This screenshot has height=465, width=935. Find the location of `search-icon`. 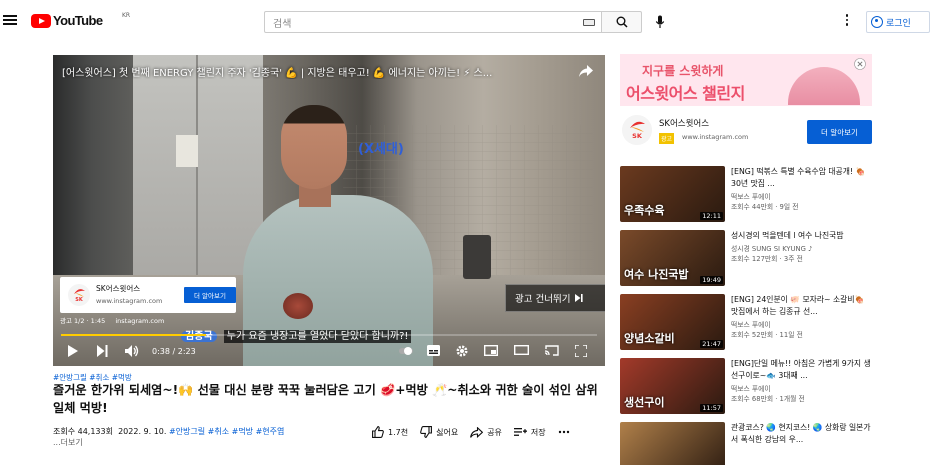

search-icon is located at coordinates (622, 22).